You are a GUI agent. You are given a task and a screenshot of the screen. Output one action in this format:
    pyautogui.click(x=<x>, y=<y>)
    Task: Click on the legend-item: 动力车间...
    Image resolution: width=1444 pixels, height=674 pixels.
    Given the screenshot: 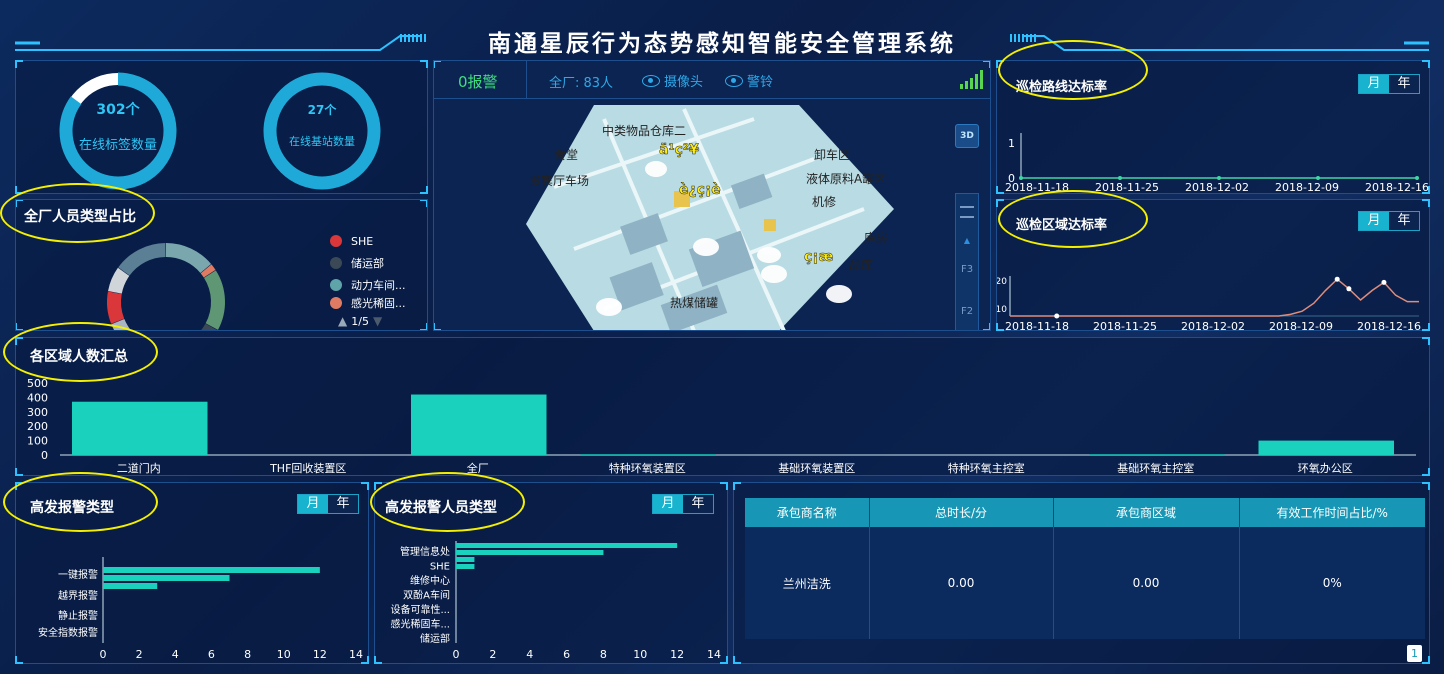 What is the action you would take?
    pyautogui.click(x=368, y=285)
    